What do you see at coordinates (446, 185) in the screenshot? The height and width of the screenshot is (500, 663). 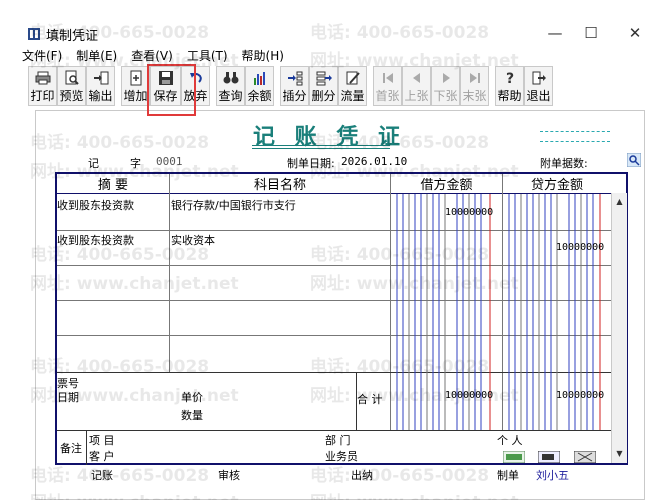 I see `col-header-debit: 借方金额` at bounding box center [446, 185].